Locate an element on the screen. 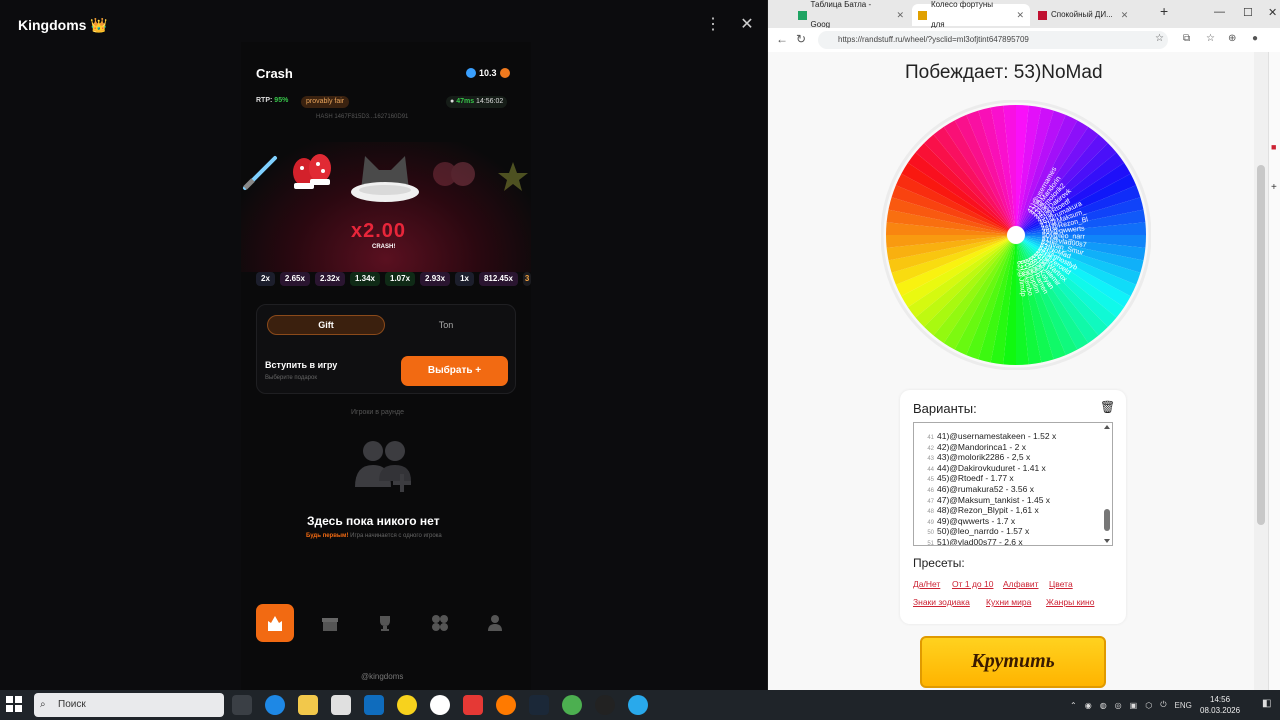  steam-icon is located at coordinates (539, 705).